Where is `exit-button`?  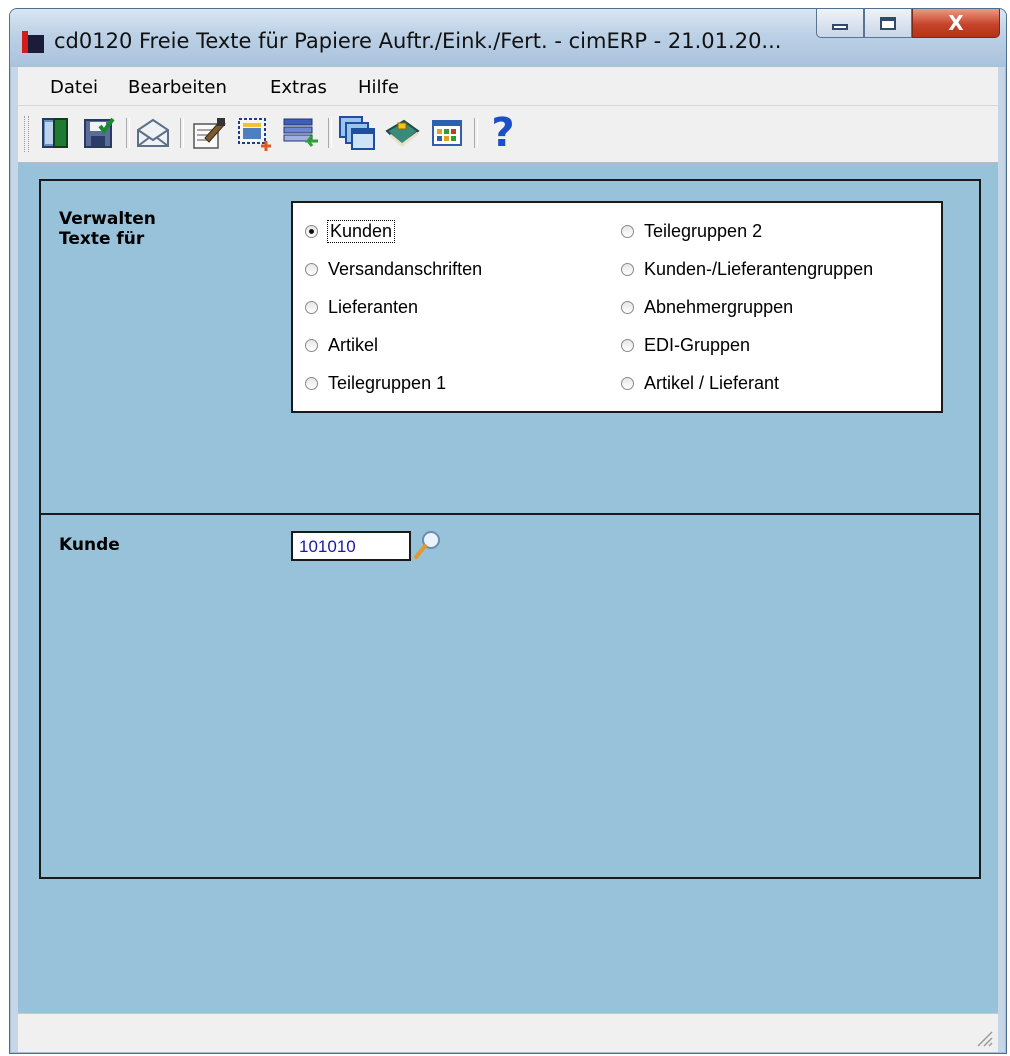 exit-button is located at coordinates (55, 133).